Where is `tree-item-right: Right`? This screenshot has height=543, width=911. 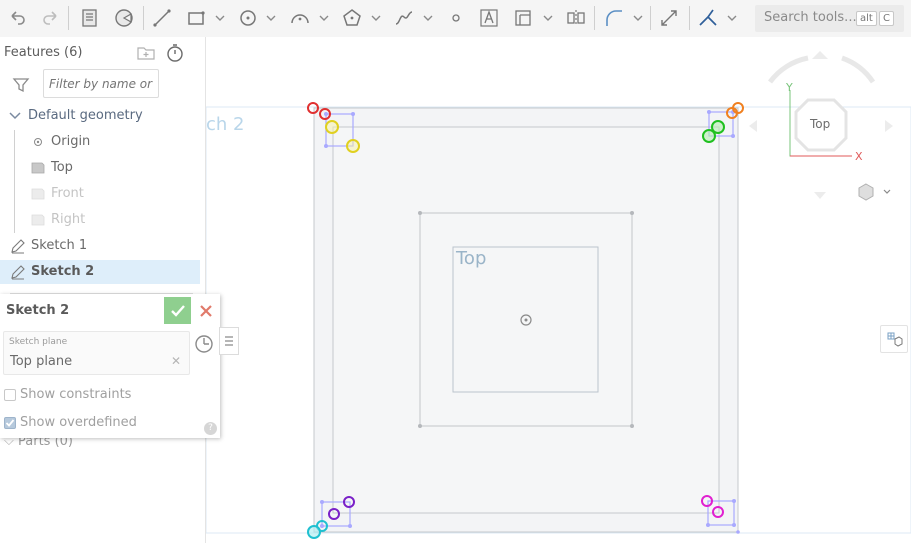
tree-item-right: Right is located at coordinates (100, 220).